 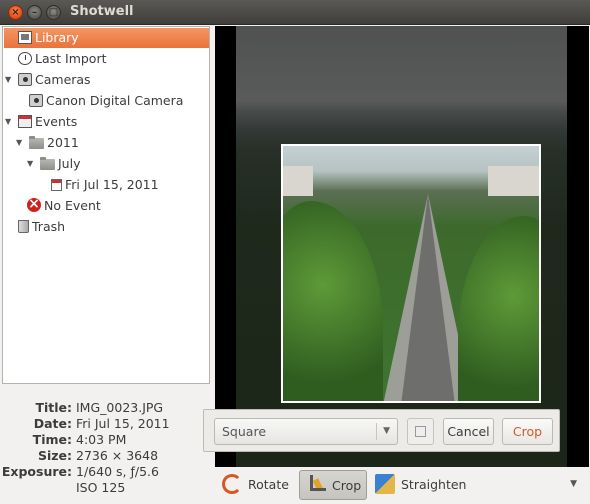 What do you see at coordinates (306, 431) in the screenshot?
I see `aspect-ratio-select: Square ▼` at bounding box center [306, 431].